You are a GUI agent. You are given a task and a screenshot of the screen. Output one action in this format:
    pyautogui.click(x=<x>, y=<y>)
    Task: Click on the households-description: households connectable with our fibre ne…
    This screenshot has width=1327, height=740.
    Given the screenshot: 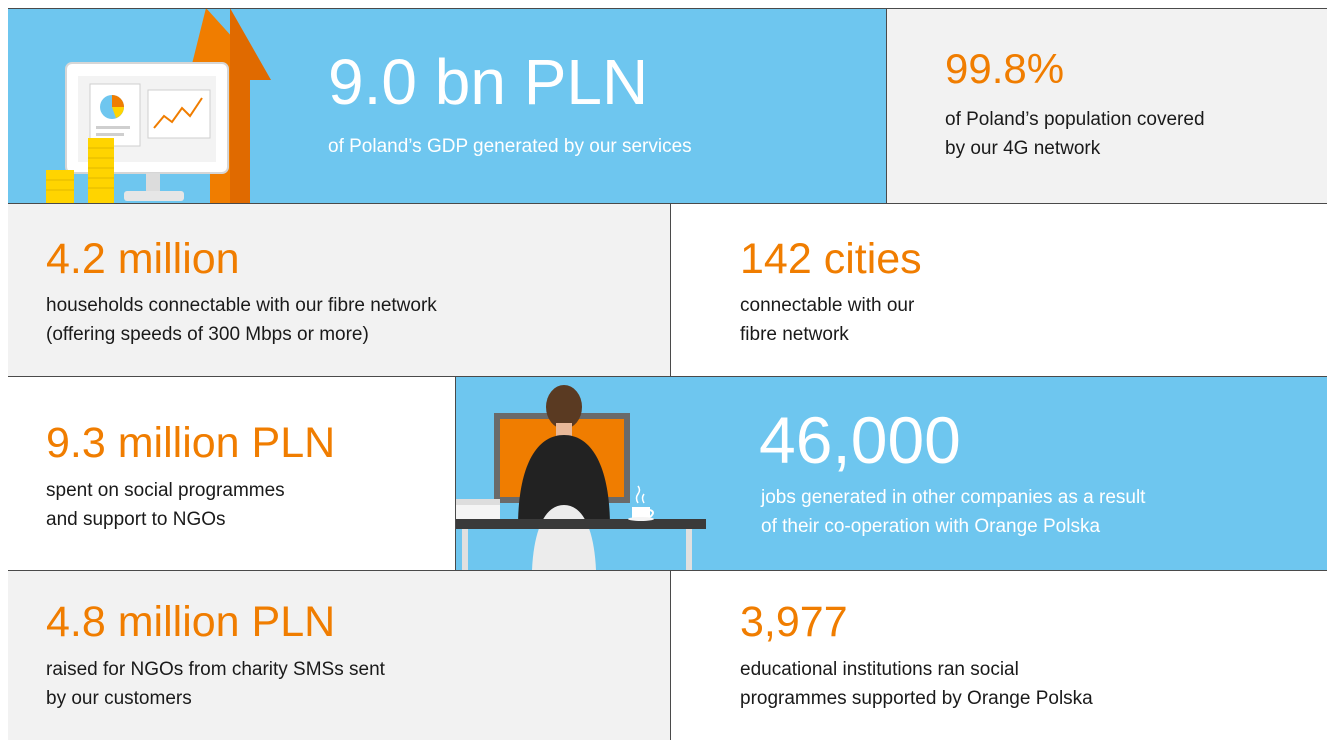 What is the action you would take?
    pyautogui.click(x=241, y=320)
    